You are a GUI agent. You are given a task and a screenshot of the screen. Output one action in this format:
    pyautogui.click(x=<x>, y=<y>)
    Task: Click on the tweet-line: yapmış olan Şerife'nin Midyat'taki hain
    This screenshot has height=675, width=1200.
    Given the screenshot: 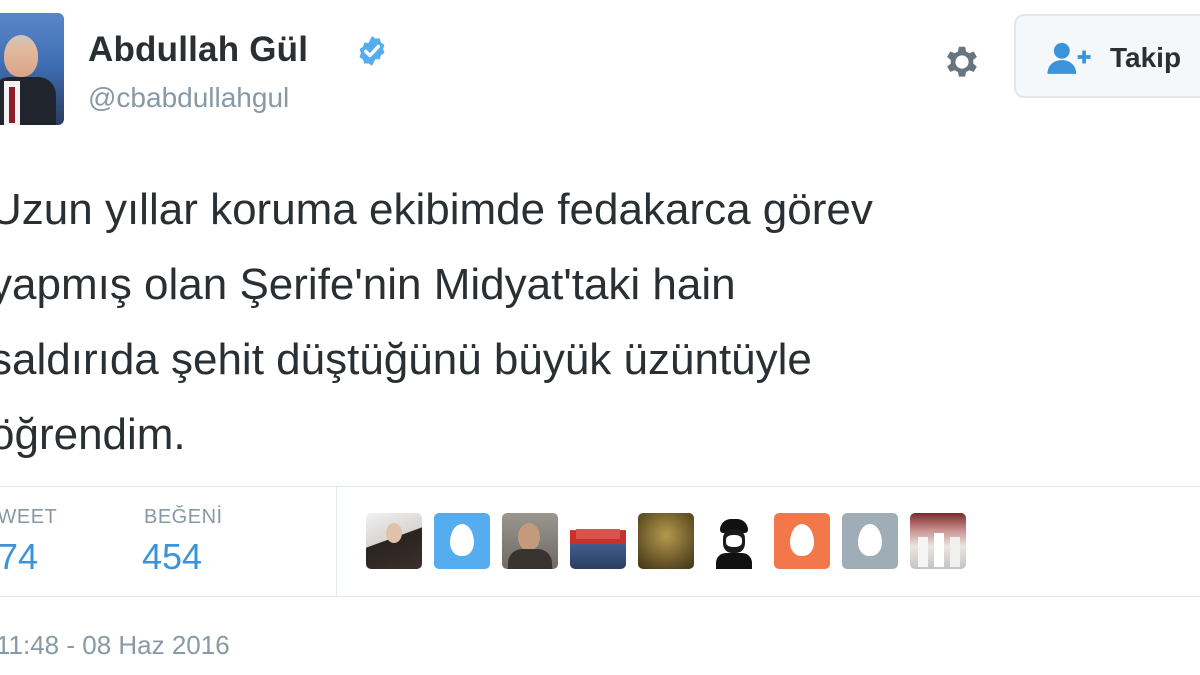 What is the action you would take?
    pyautogui.click(x=368, y=284)
    